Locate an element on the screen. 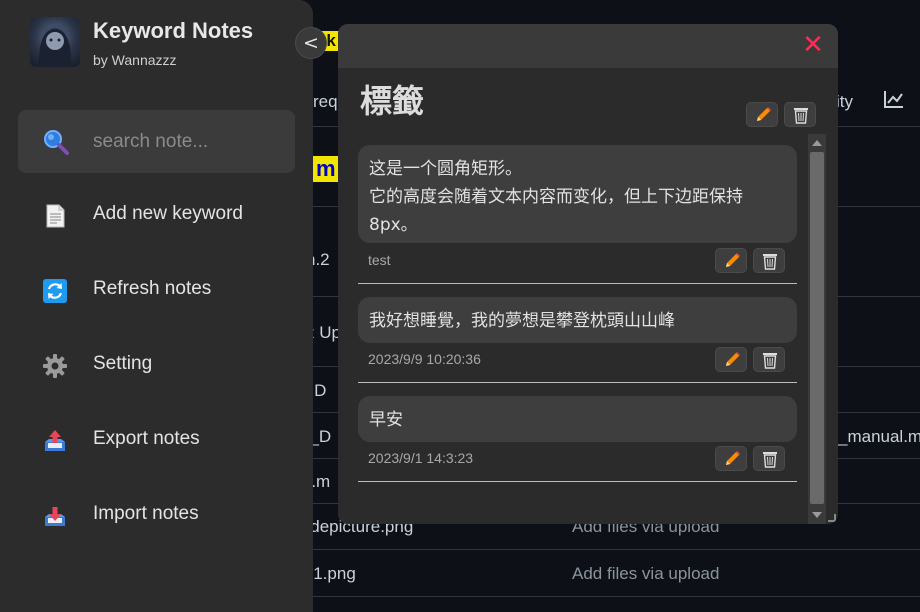  sidebar-item-refresh: Refresh notes is located at coordinates (156, 291).